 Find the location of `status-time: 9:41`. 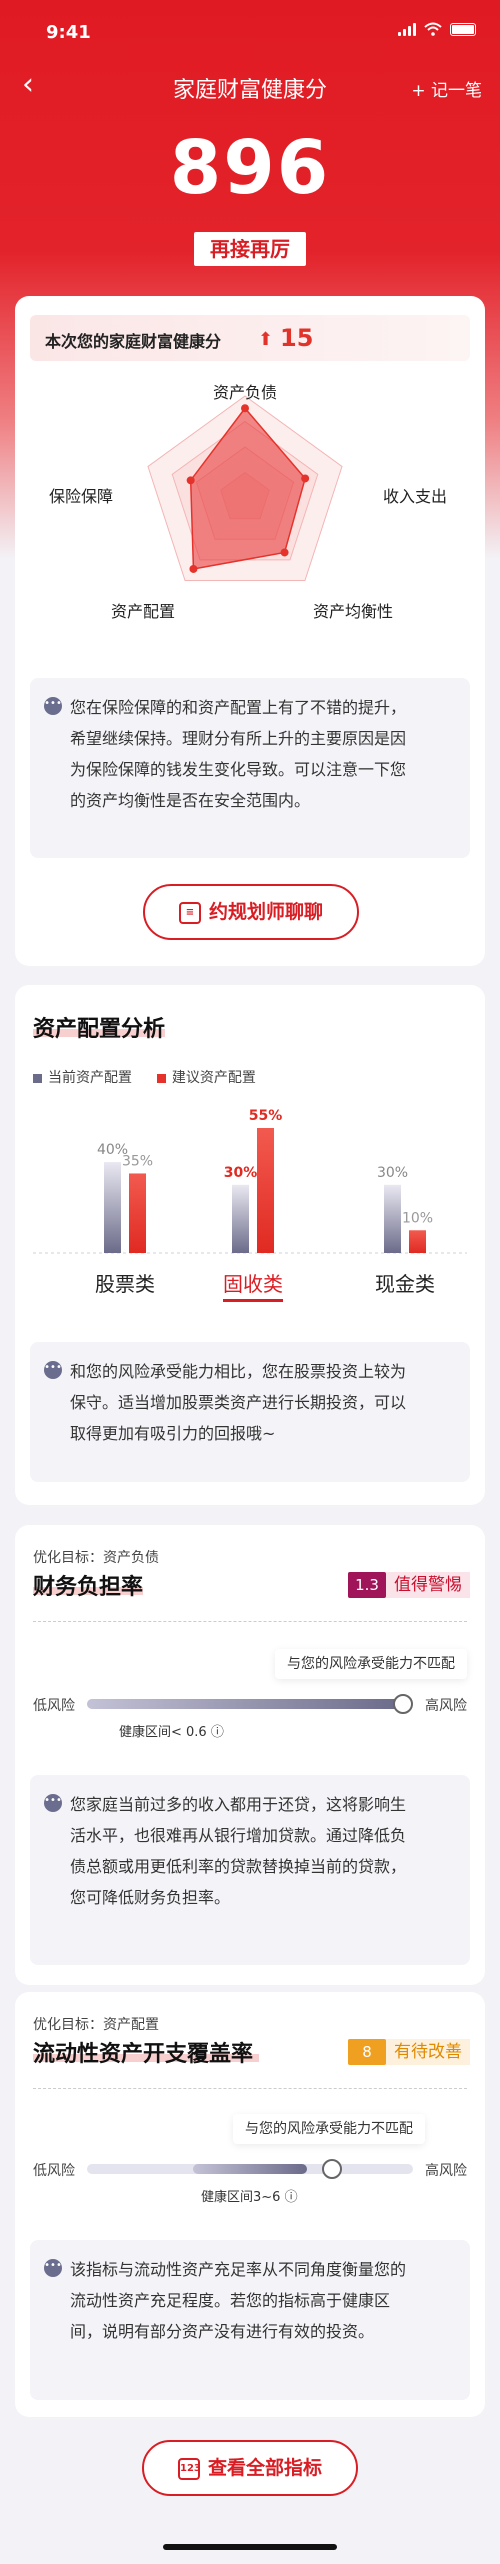

status-time: 9:41 is located at coordinates (68, 32).